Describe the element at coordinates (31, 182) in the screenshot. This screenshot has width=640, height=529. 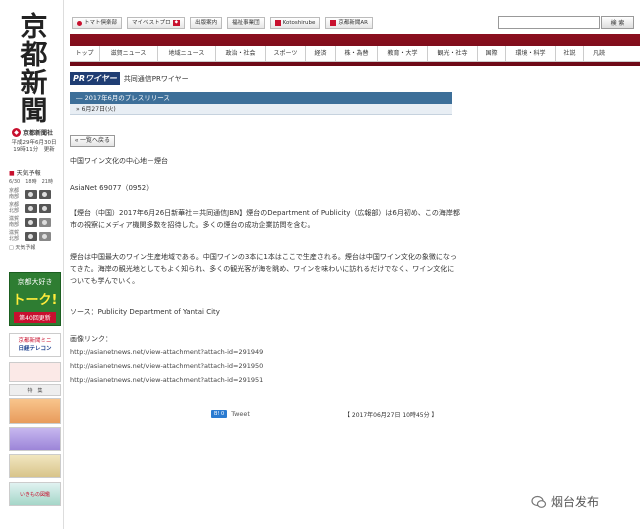
I see `weather-header: 6/30 18時 21時` at that location.